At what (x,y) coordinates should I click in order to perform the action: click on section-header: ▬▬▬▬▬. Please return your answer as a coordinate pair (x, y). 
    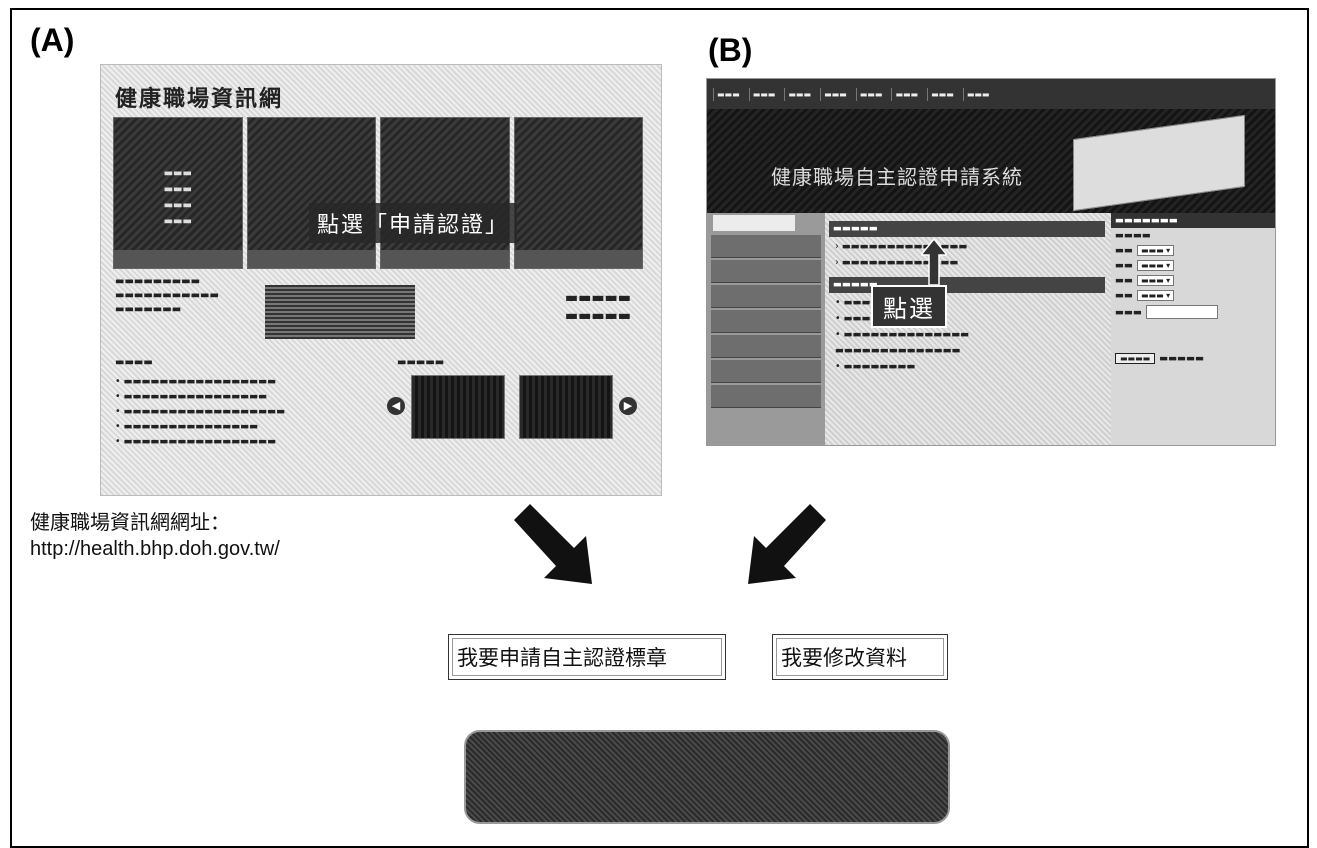
    Looking at the image, I should click on (967, 229).